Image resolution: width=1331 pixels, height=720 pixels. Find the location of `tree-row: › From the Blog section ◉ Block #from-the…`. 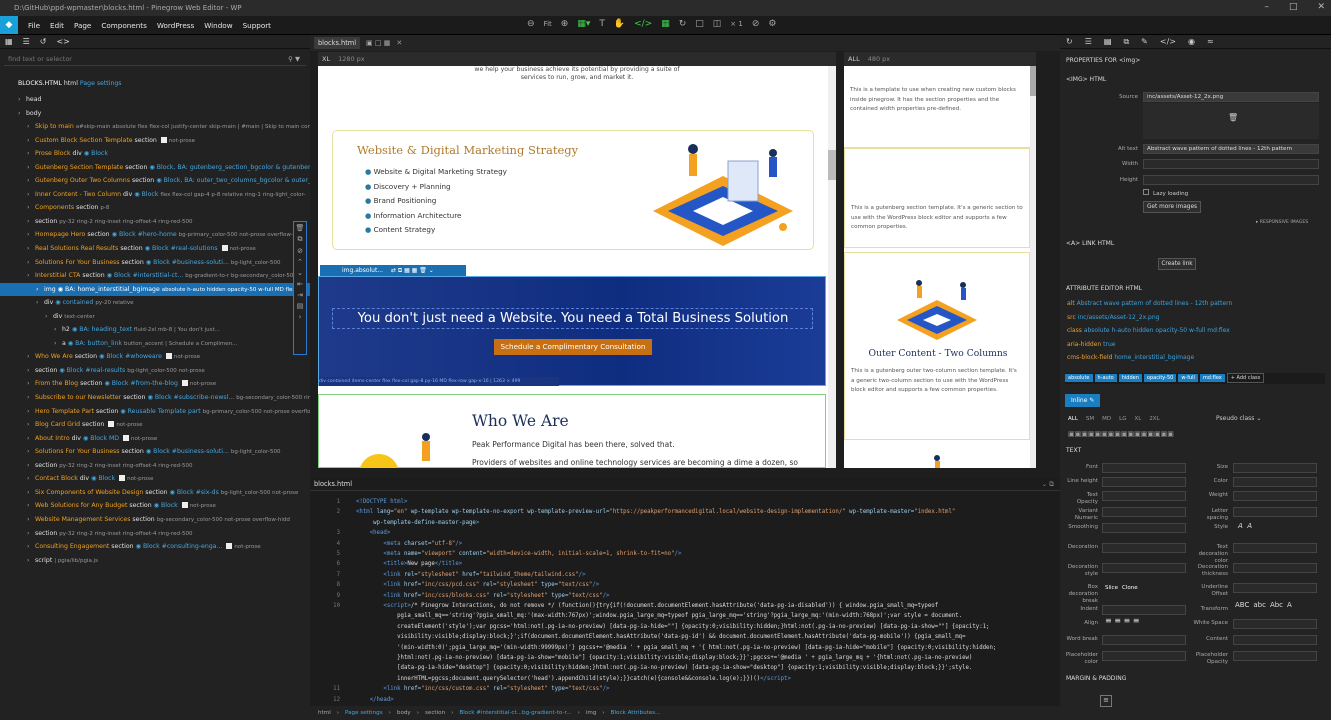

tree-row: › From the Blog section ◉ Block #from-the… is located at coordinates (155, 384).